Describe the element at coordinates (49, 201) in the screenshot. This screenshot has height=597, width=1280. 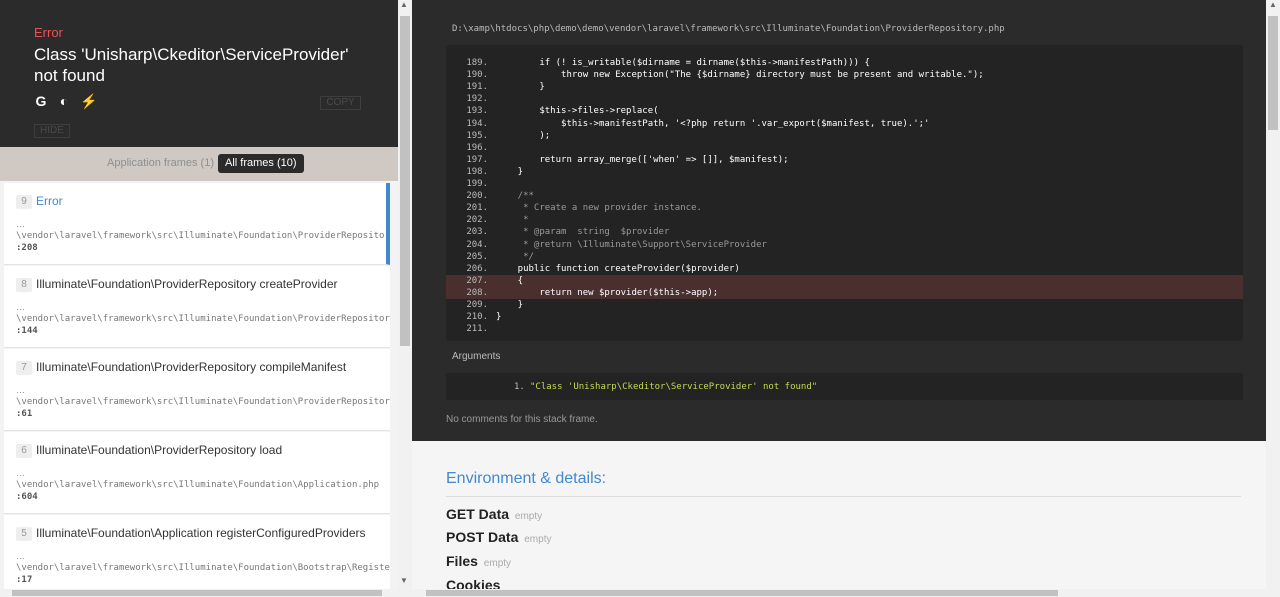
I see `frame-class: Error` at that location.